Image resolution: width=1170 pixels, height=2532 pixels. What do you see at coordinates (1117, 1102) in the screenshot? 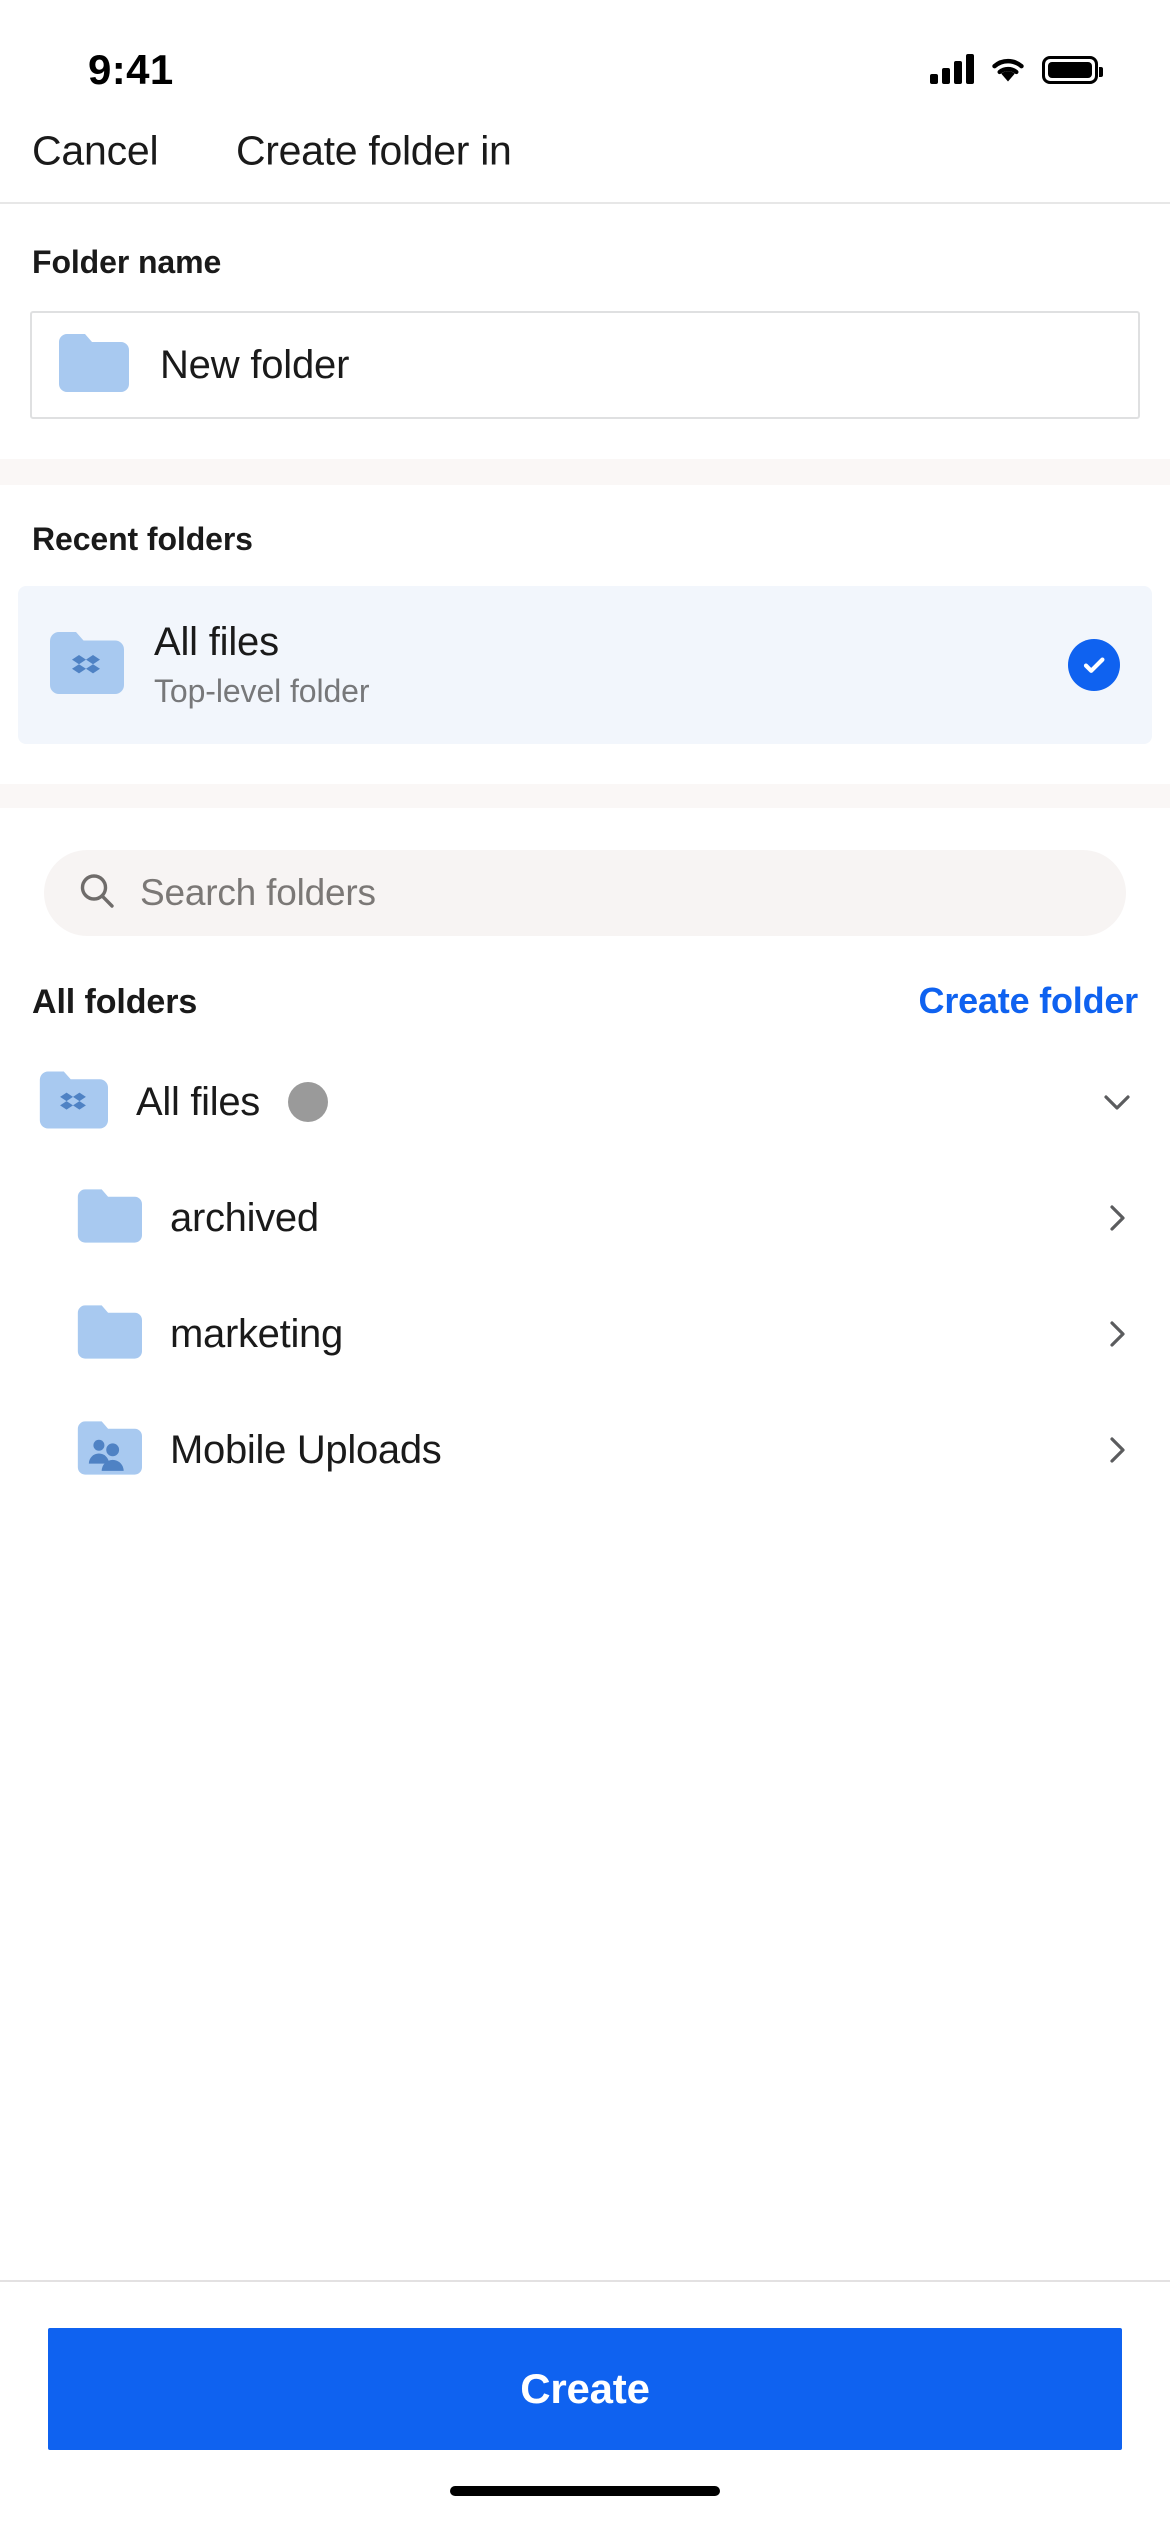
I see `chevron-down-icon` at bounding box center [1117, 1102].